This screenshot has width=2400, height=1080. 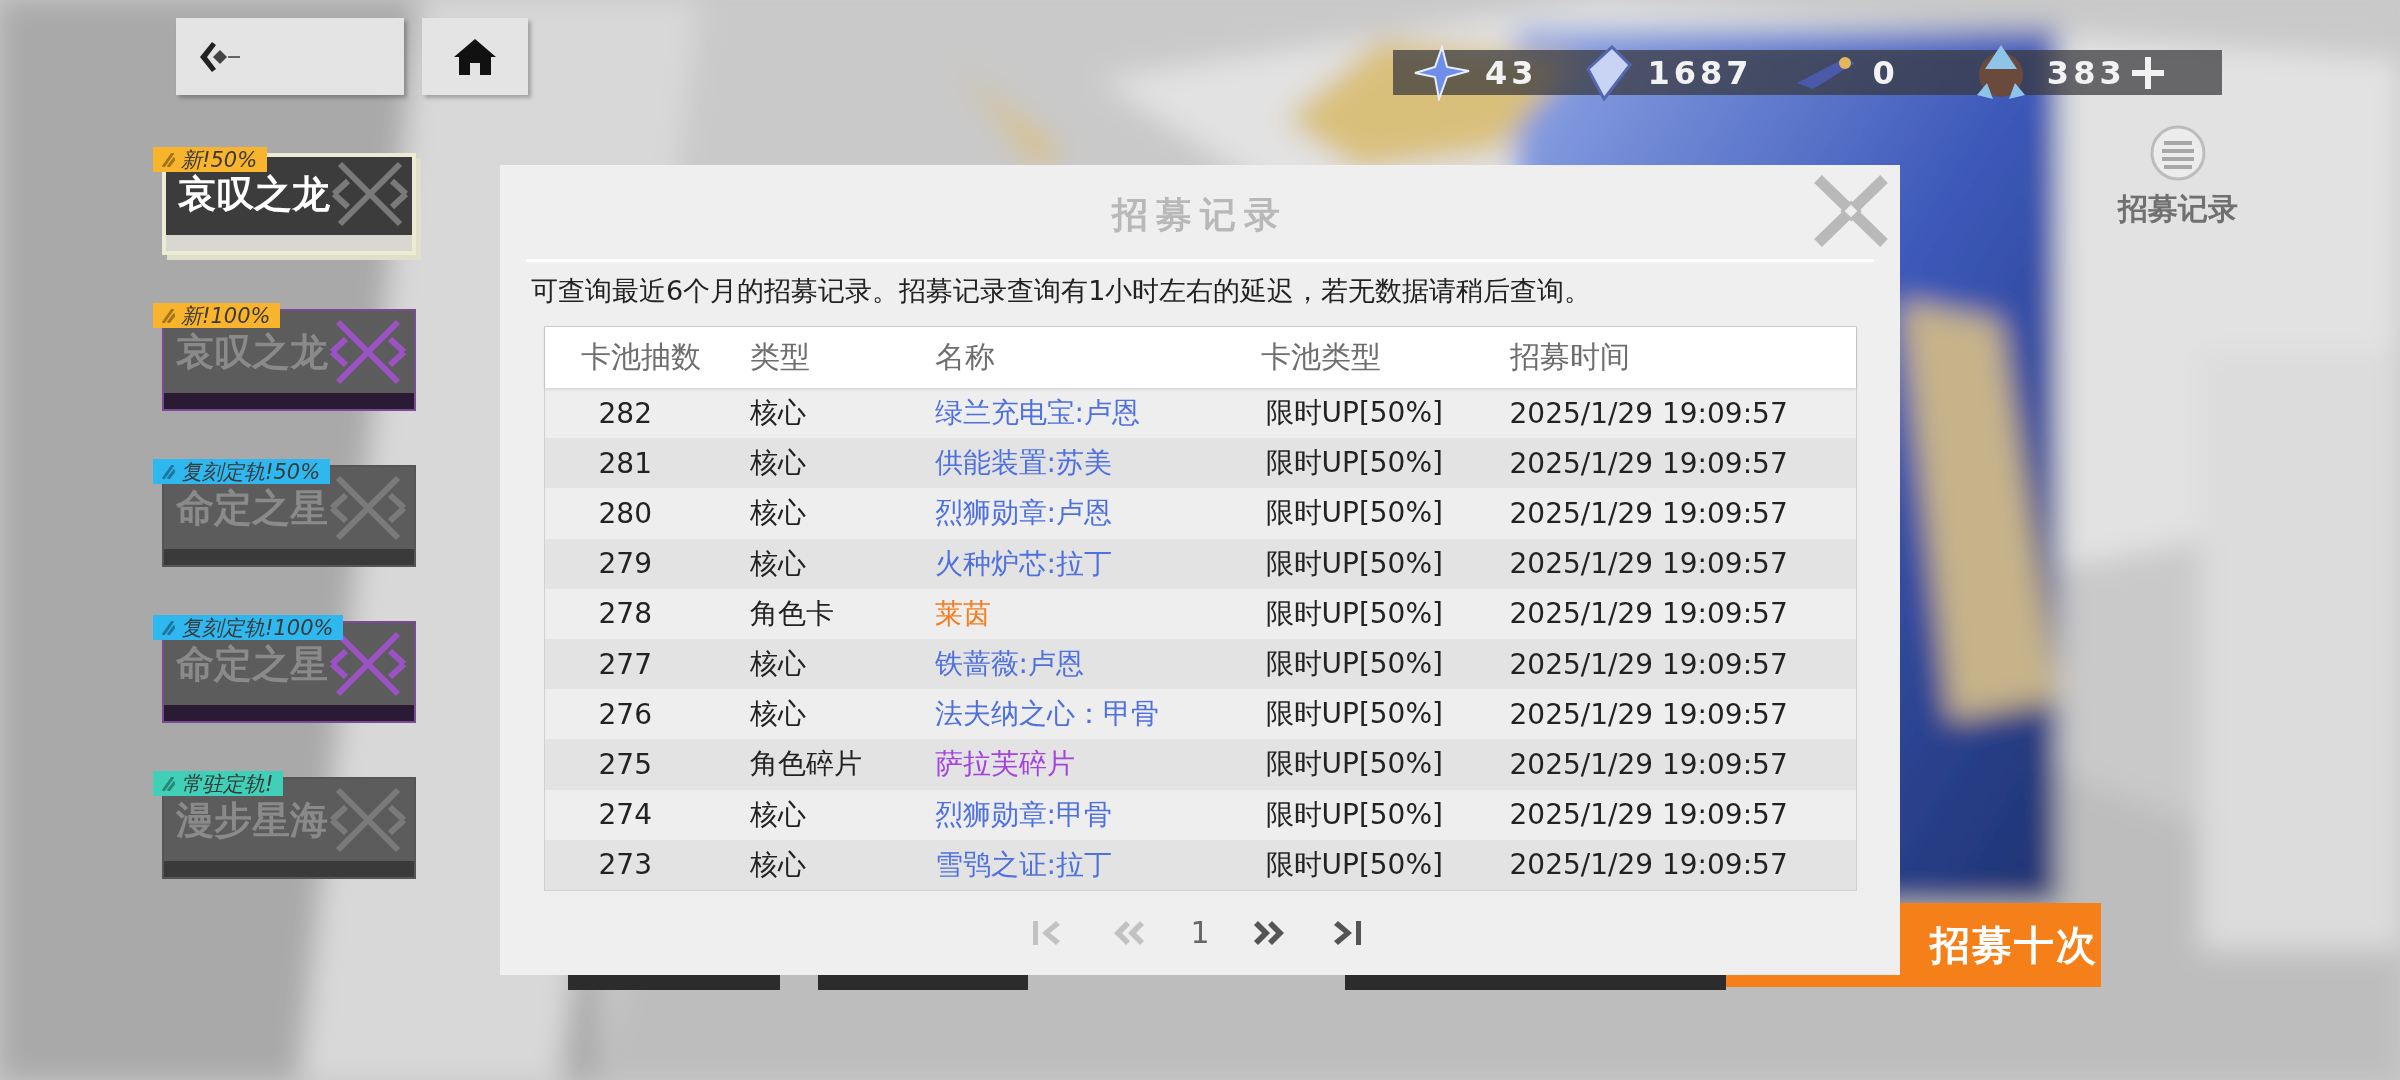 I want to click on currency-amount: 383, so click(x=2086, y=72).